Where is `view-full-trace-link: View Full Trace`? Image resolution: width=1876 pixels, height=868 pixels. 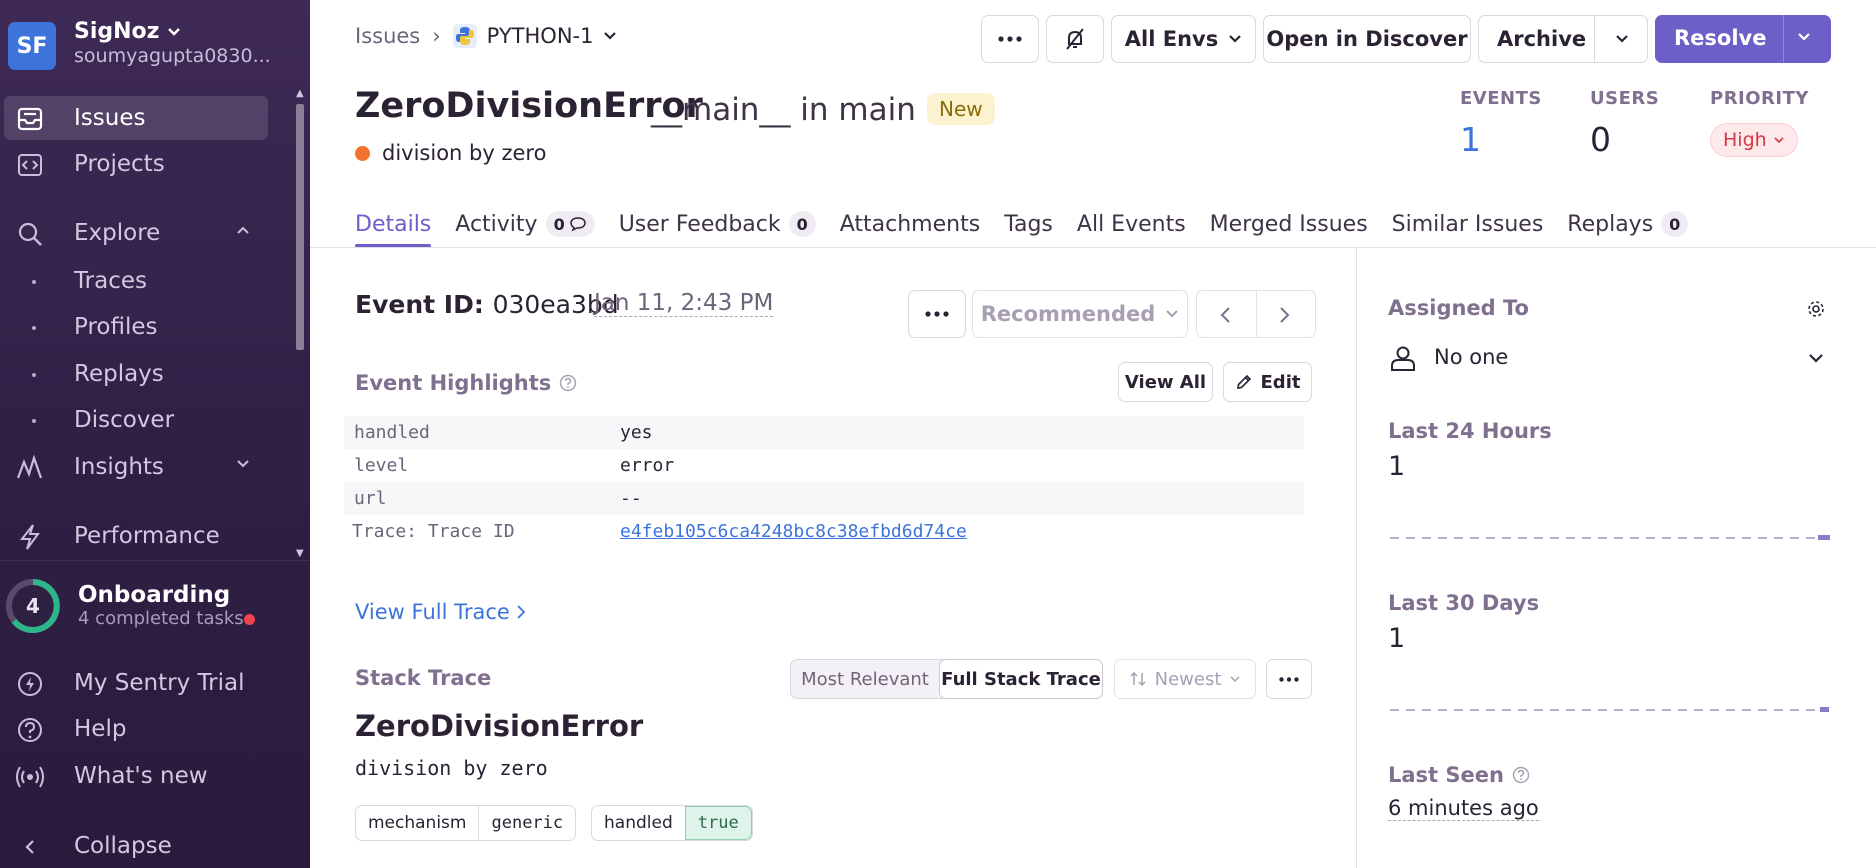 view-full-trace-link: View Full Trace is located at coordinates (440, 612).